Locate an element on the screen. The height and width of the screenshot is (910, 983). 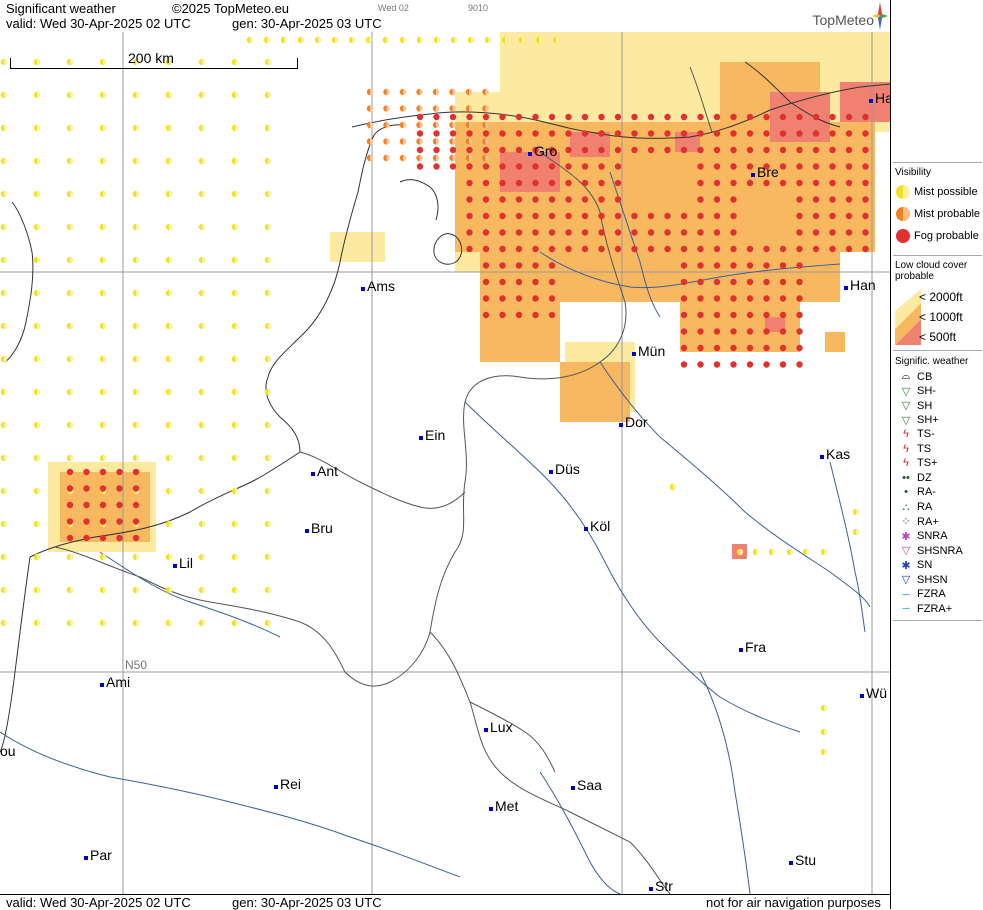
legend-sigwx-item: ⁘ RA+ is located at coordinates (916, 522).